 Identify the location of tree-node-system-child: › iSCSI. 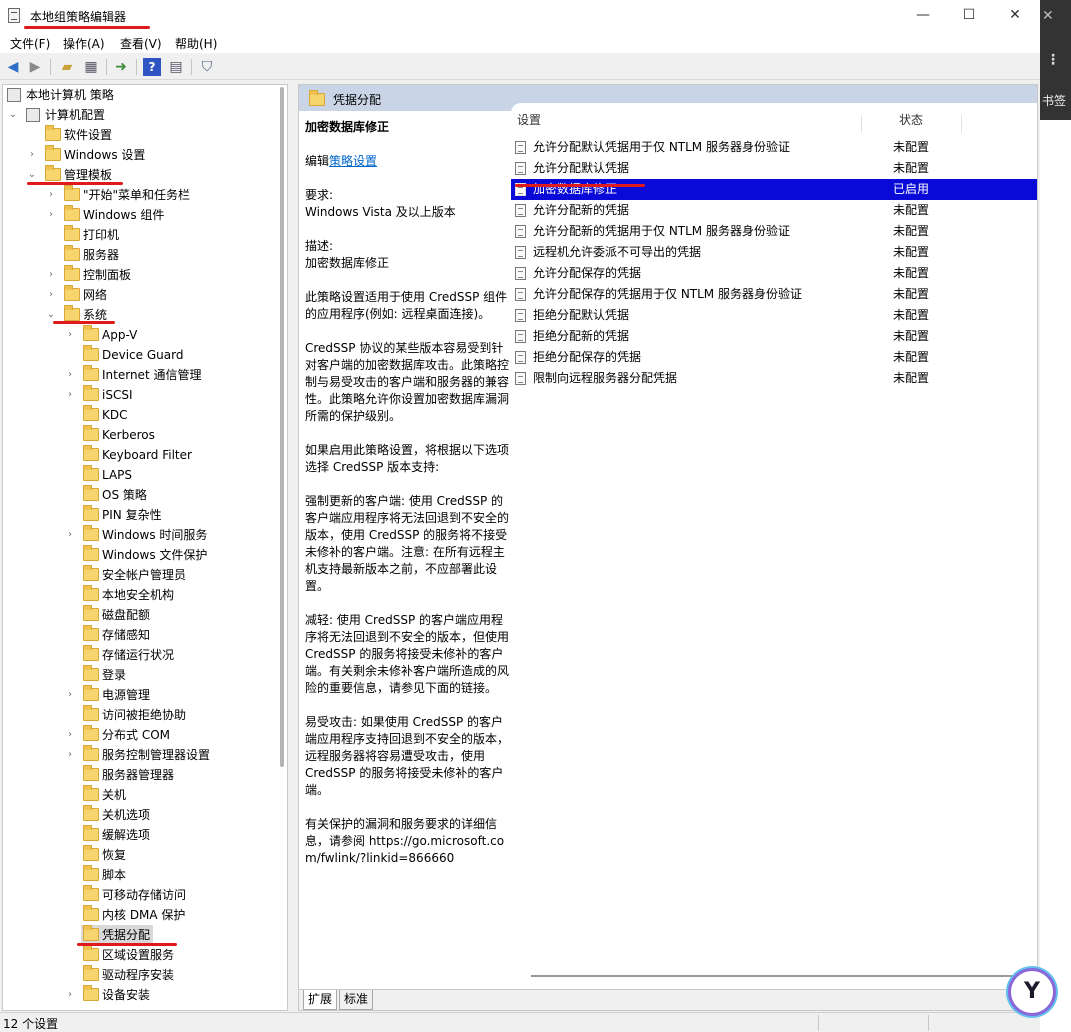
(138, 395).